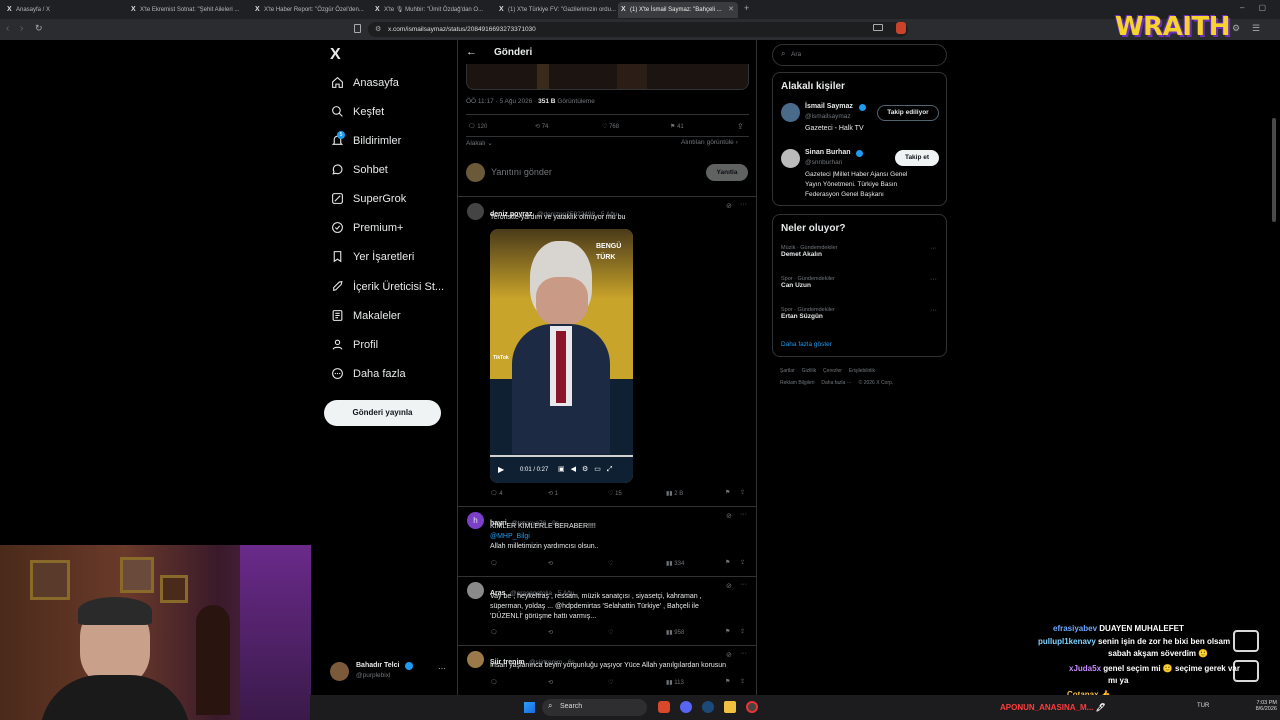  Describe the element at coordinates (368, 199) in the screenshot. I see `sidebar-item-supergrok: SuperGrok` at that location.